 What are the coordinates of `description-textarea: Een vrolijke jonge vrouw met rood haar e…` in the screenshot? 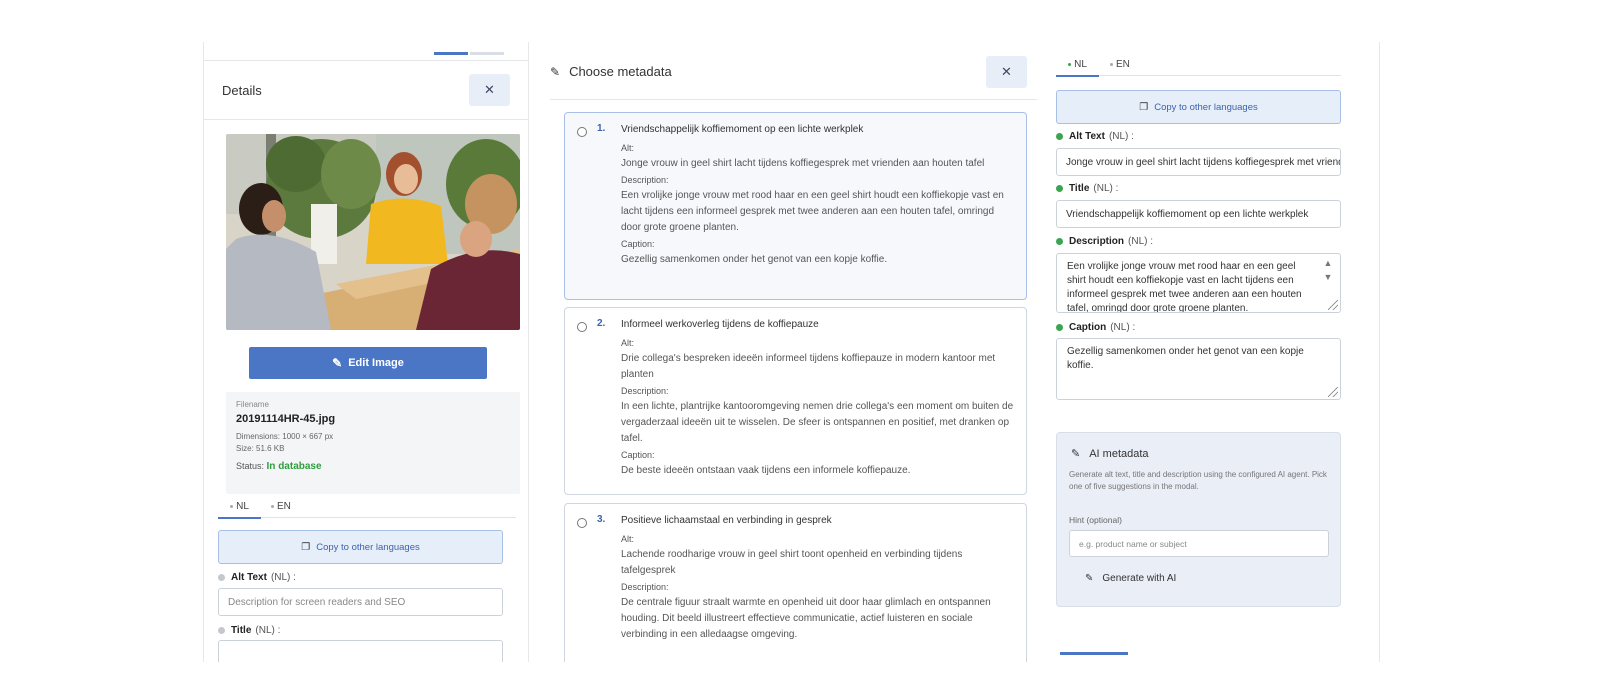 It's located at (1198, 283).